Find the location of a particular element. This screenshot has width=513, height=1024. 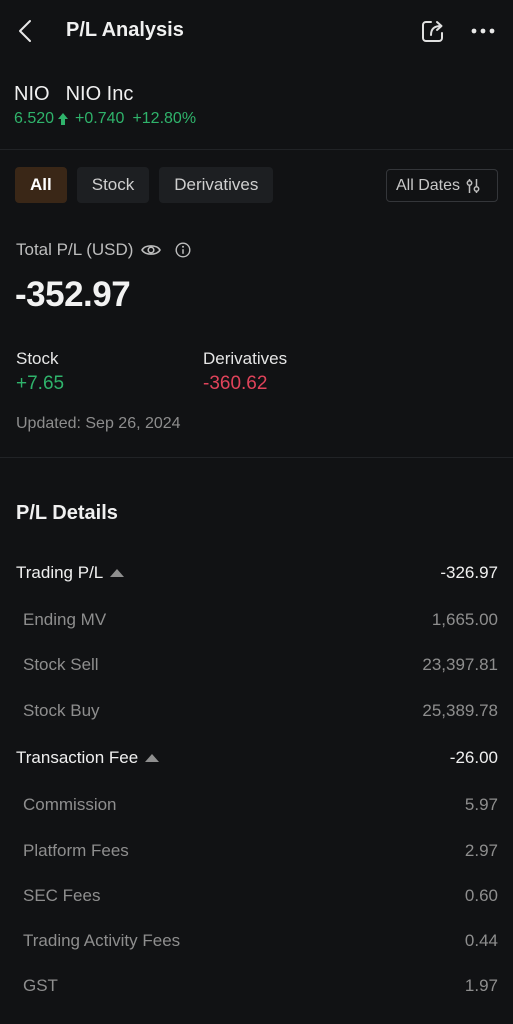

trading-pl-value: -326.97 is located at coordinates (469, 572).